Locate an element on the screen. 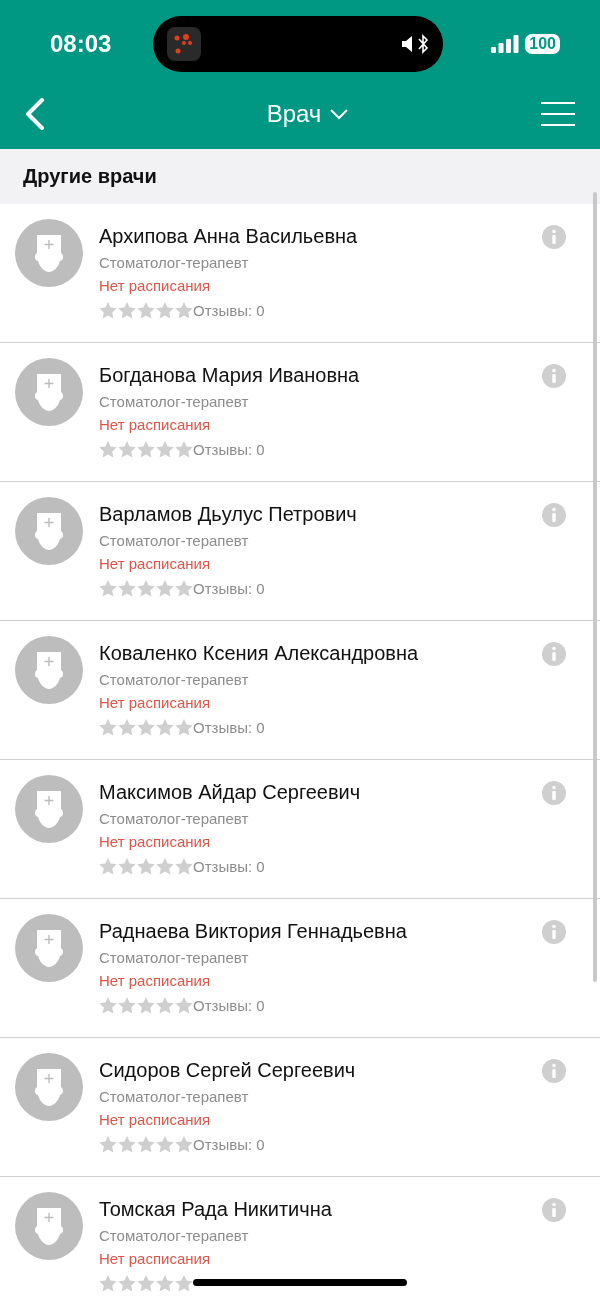 This screenshot has height=1300, width=600. doctor-name: Богданова Мария Ивановна is located at coordinates (230, 375).